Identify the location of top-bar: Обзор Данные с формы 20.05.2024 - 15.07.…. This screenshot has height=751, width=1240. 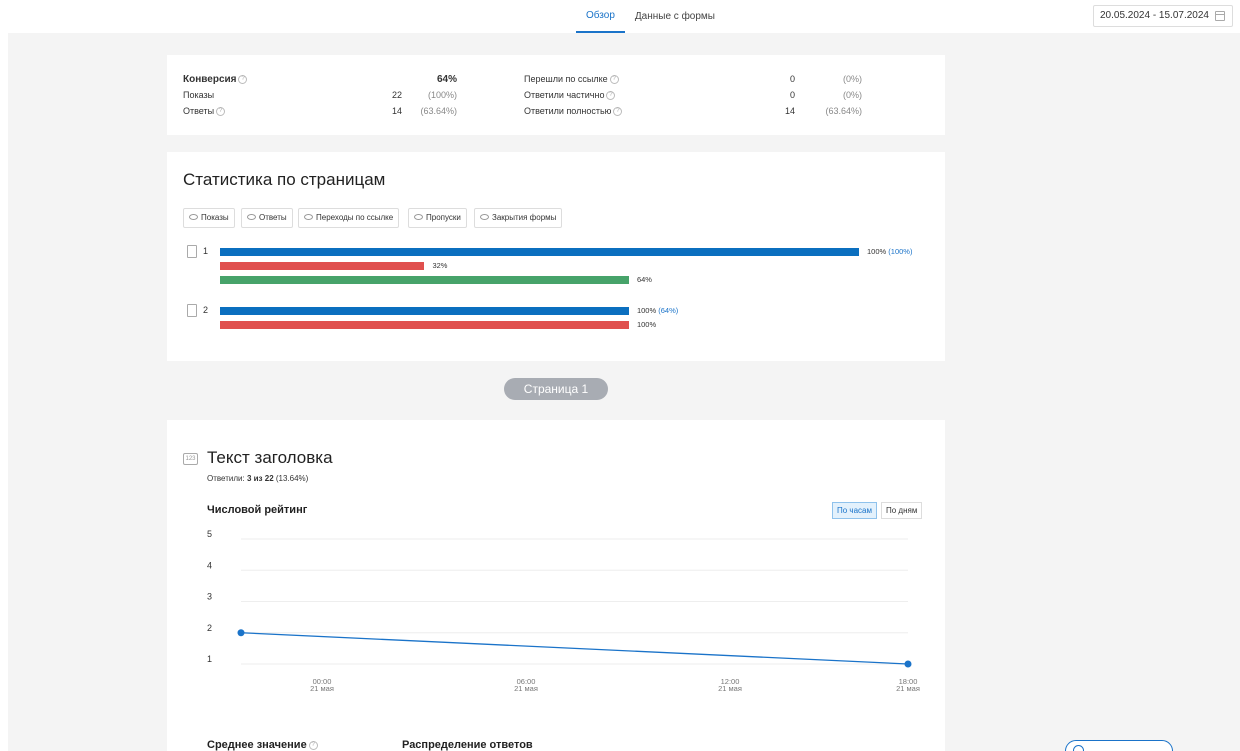
(620, 16).